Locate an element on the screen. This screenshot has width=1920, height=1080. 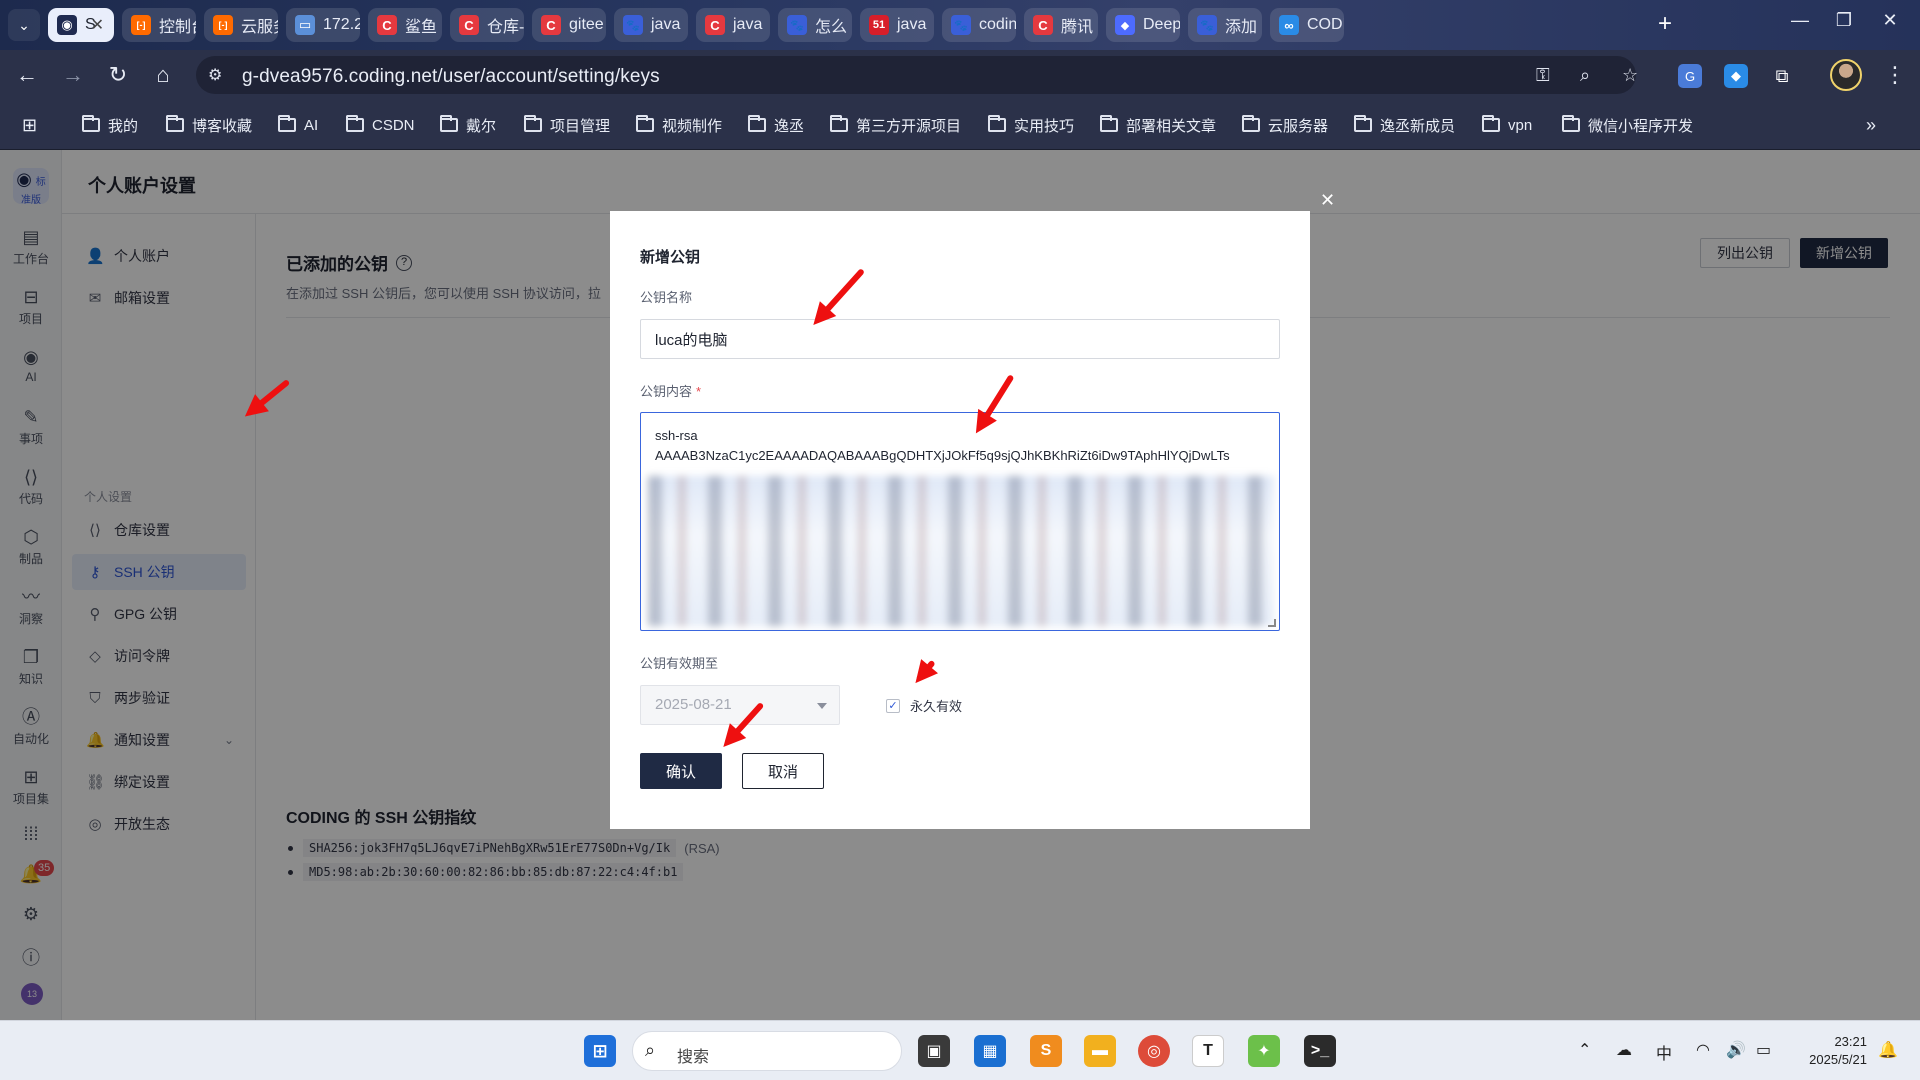
bookmark-folder: 微信小程序开发 is located at coordinates (1627, 125).